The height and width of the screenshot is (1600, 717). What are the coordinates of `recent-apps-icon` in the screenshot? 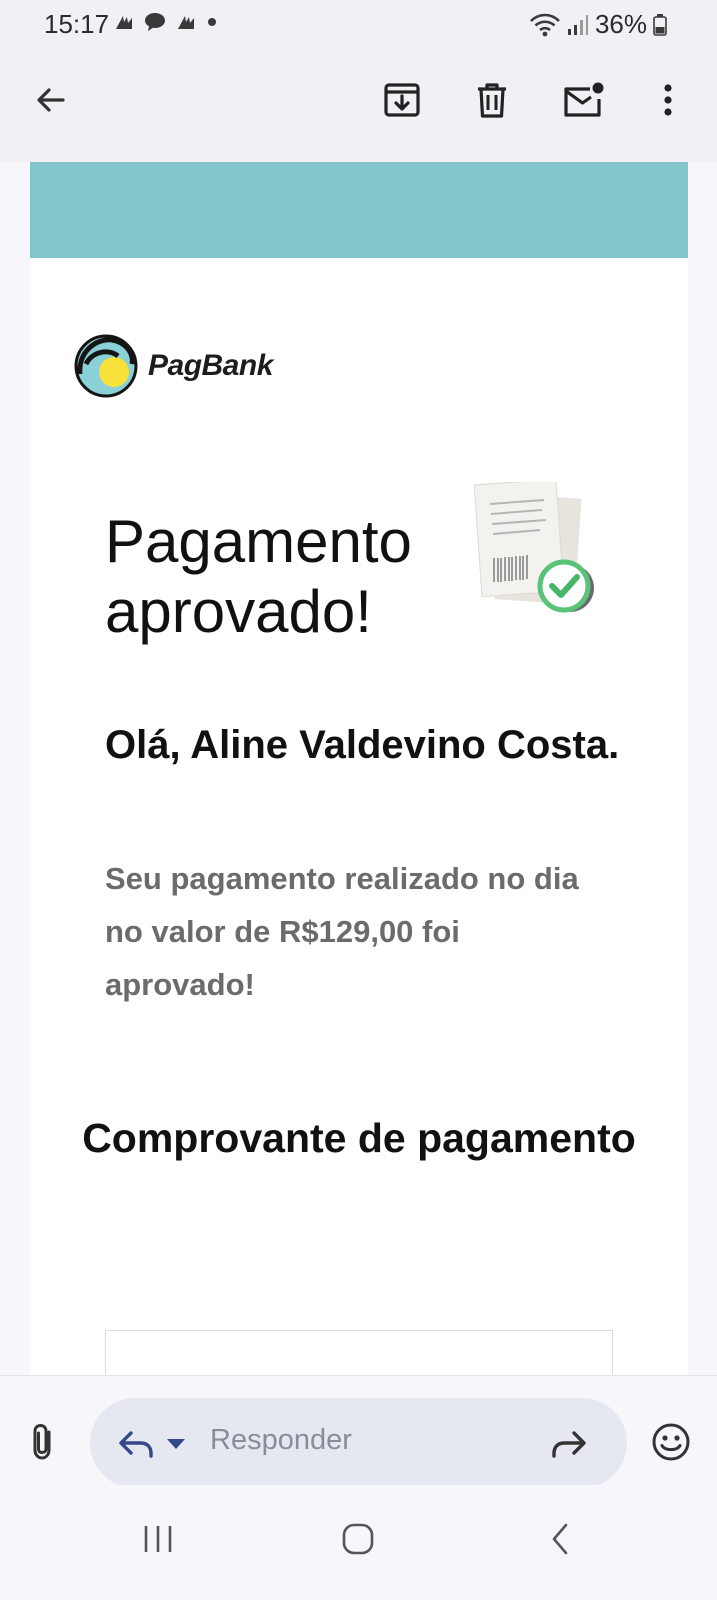 It's located at (158, 1539).